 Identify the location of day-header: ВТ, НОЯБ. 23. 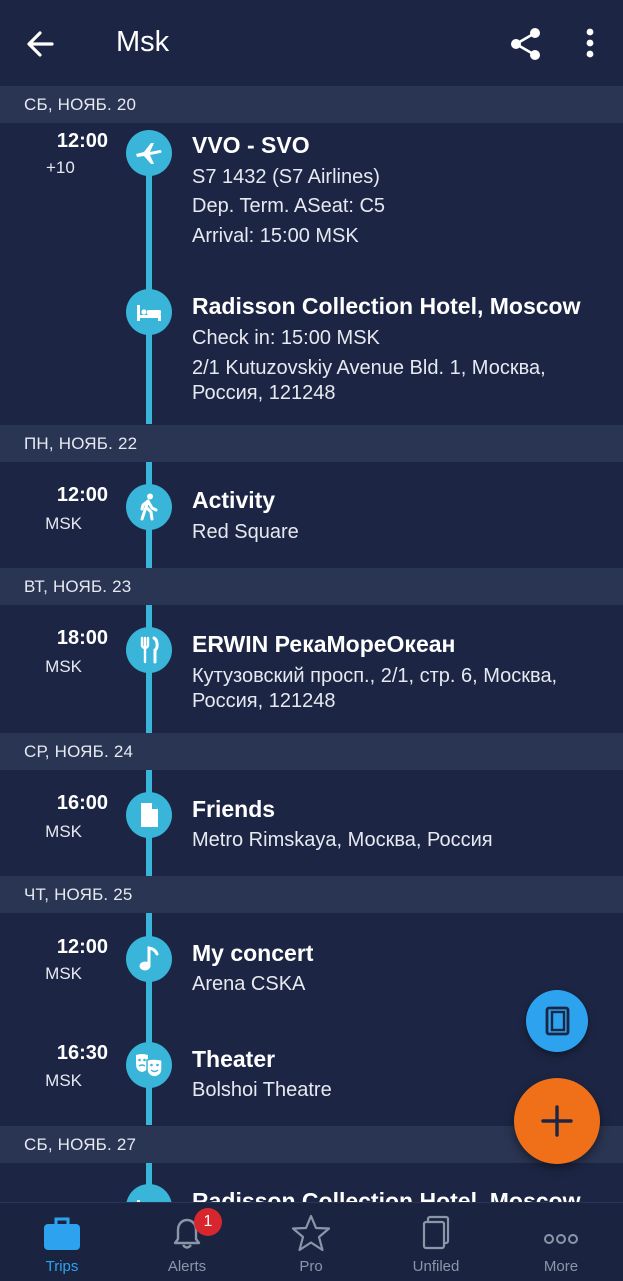
(311, 586).